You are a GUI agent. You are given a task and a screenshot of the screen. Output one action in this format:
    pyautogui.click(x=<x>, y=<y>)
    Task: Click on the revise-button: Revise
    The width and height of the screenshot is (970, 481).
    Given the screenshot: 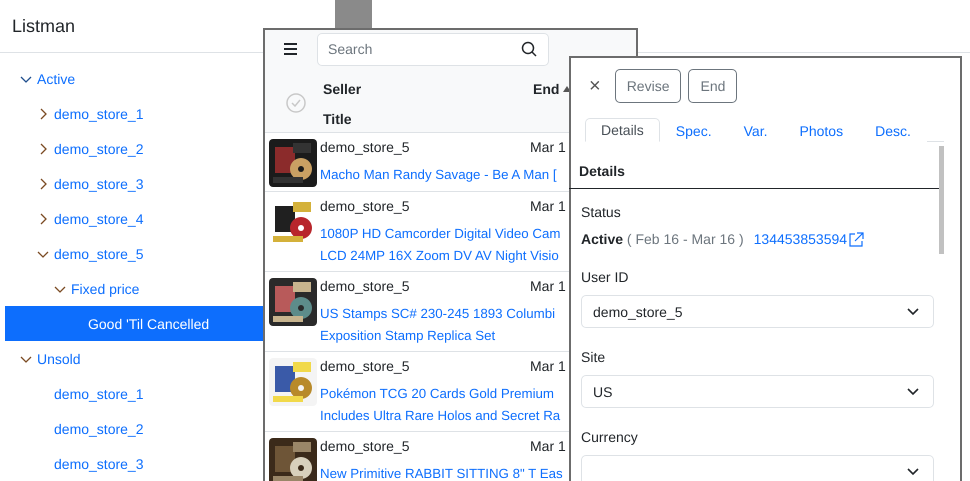 What is the action you would take?
    pyautogui.click(x=648, y=86)
    